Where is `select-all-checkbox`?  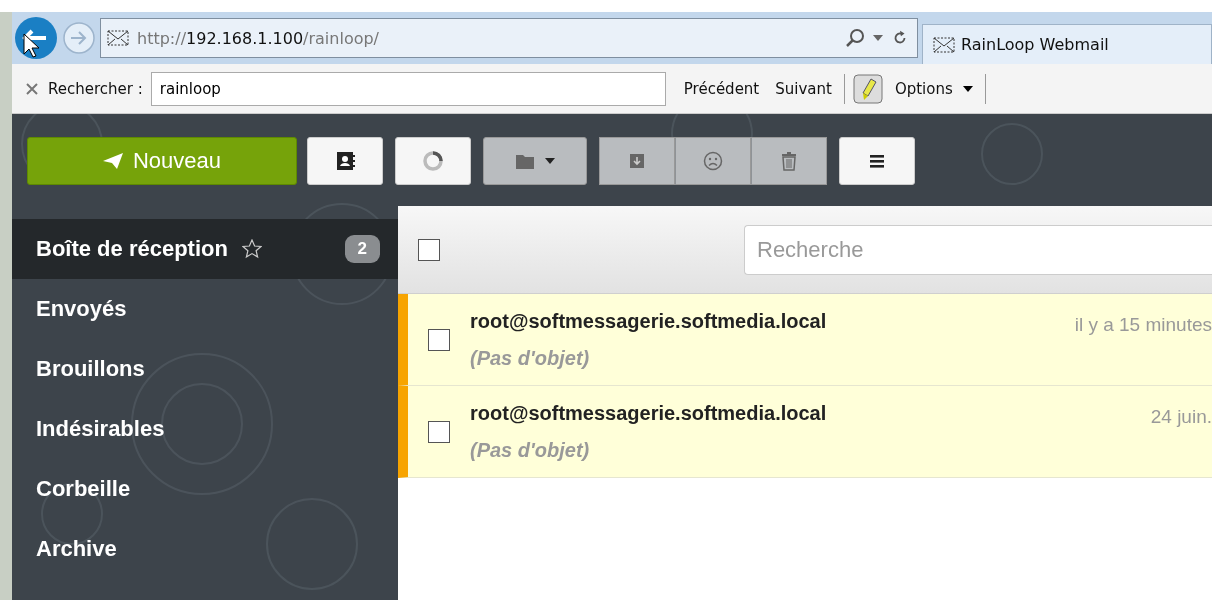
select-all-checkbox is located at coordinates (429, 249).